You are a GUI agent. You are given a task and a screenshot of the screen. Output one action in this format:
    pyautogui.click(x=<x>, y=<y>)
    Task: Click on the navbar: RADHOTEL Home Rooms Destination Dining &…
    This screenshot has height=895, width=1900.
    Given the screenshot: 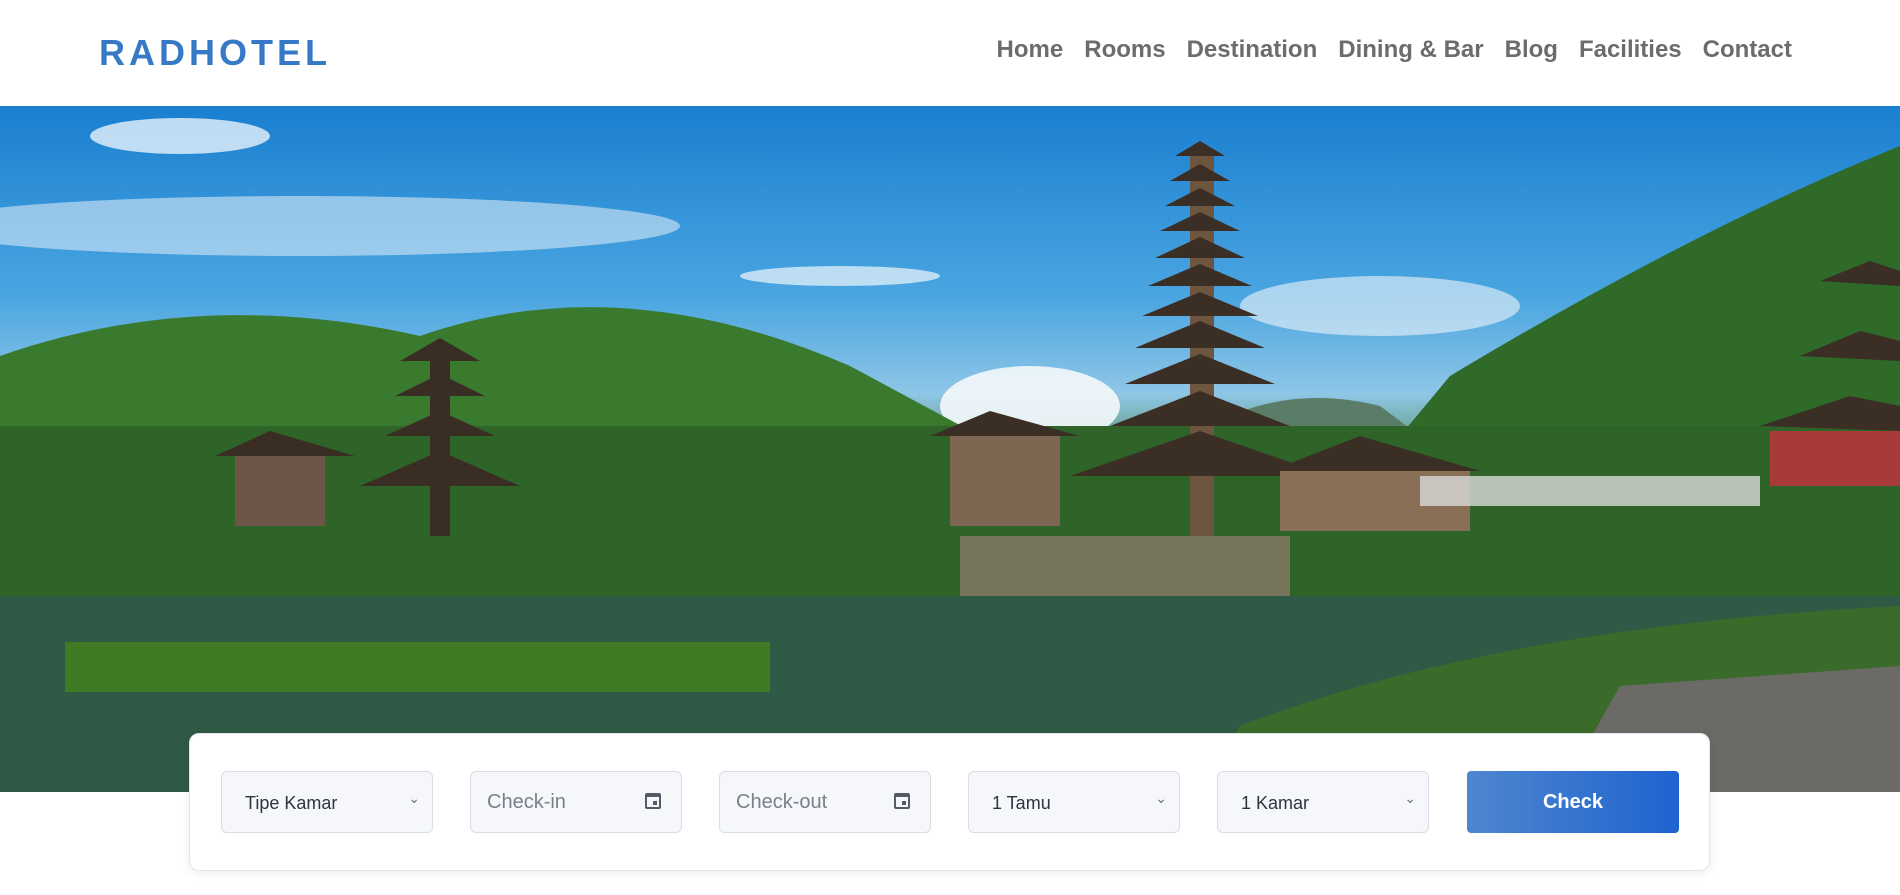 What is the action you would take?
    pyautogui.click(x=950, y=53)
    